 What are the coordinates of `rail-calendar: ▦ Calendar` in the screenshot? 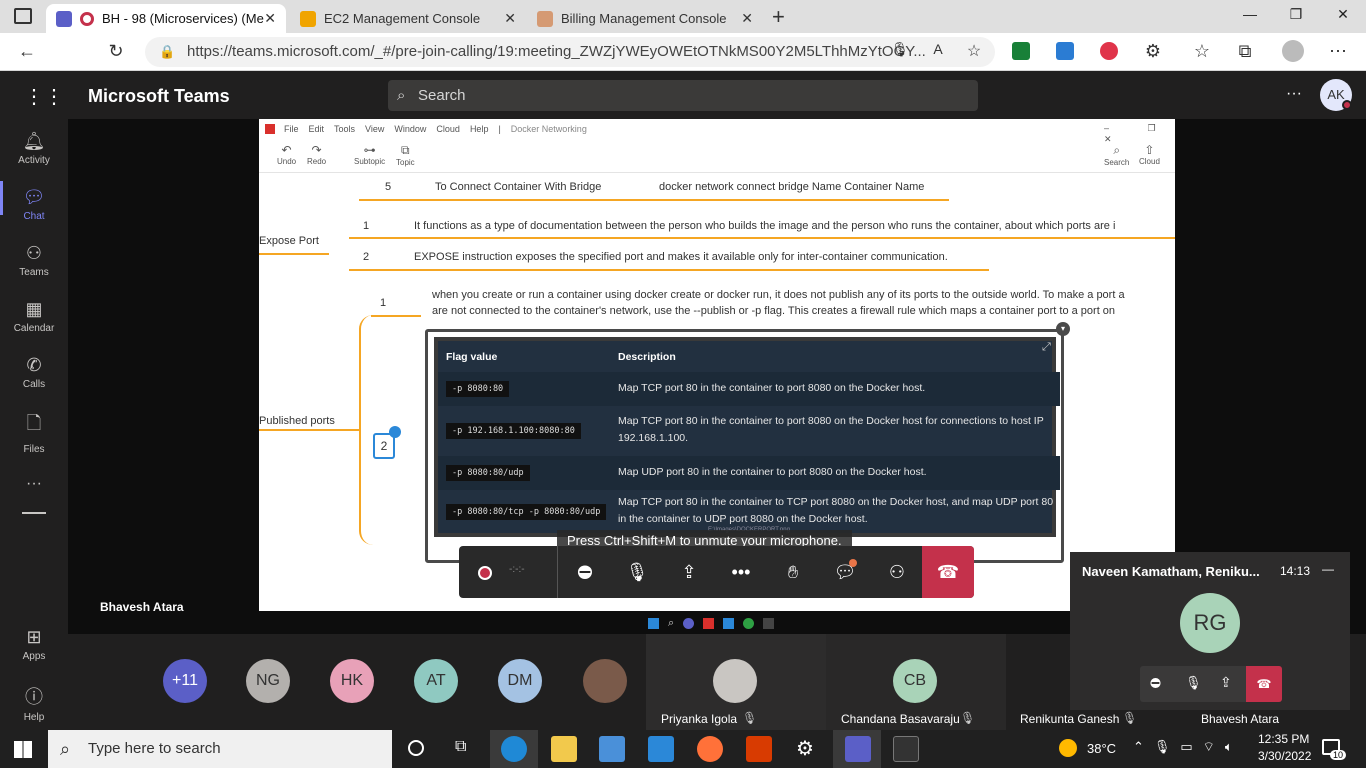 It's located at (34, 316).